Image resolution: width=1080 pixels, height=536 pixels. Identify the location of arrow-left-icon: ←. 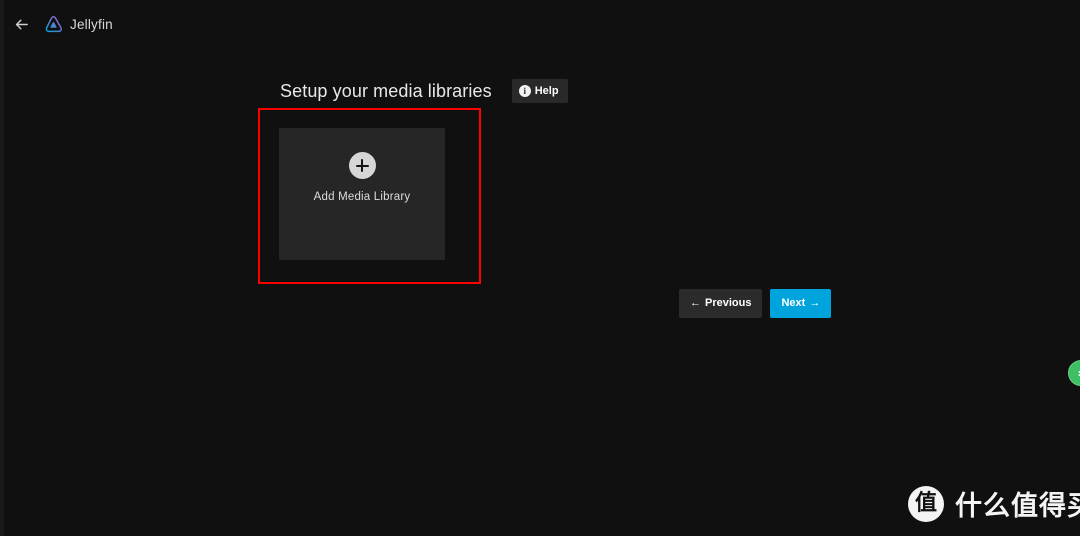
(695, 303).